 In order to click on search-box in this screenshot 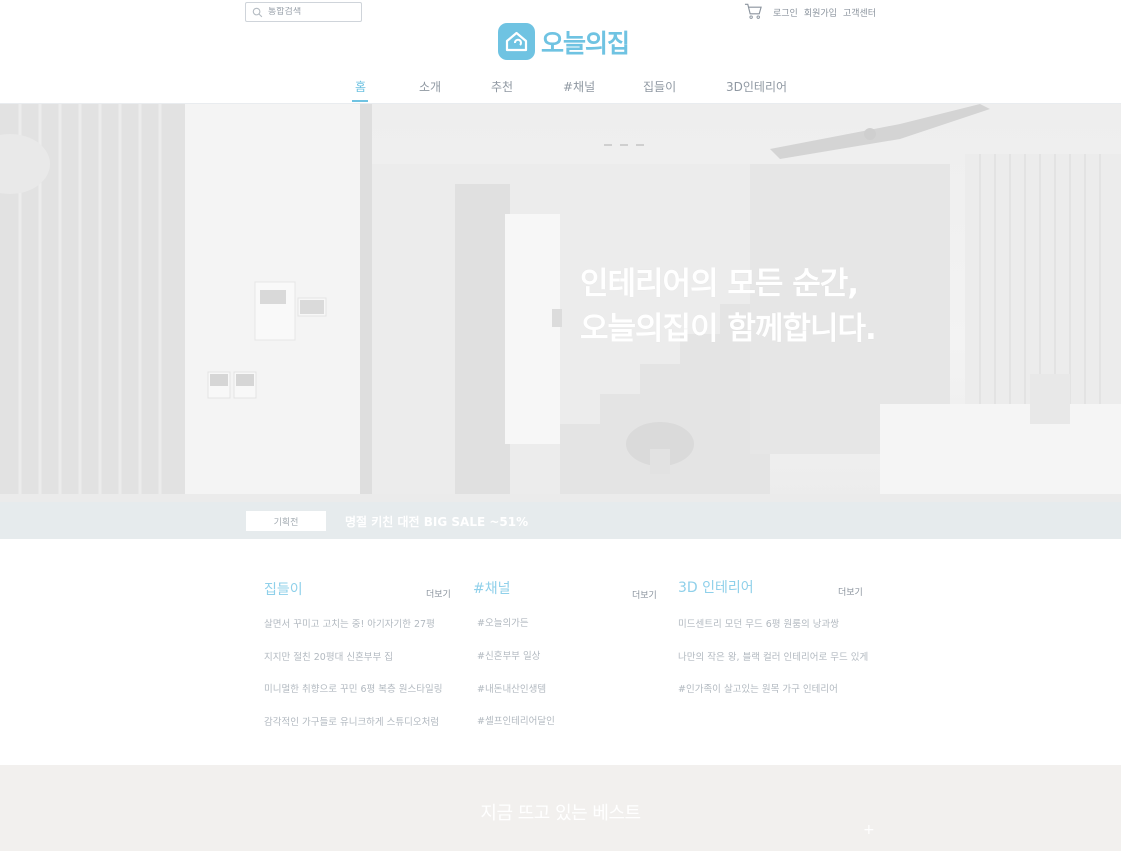, I will do `click(303, 12)`.